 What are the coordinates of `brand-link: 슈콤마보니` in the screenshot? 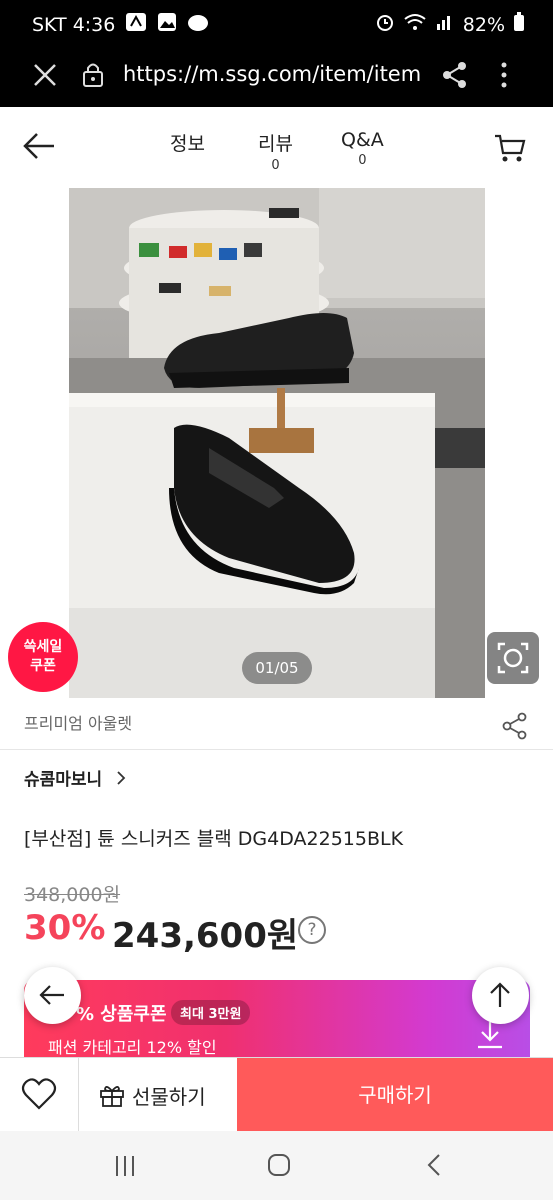 It's located at (75, 777).